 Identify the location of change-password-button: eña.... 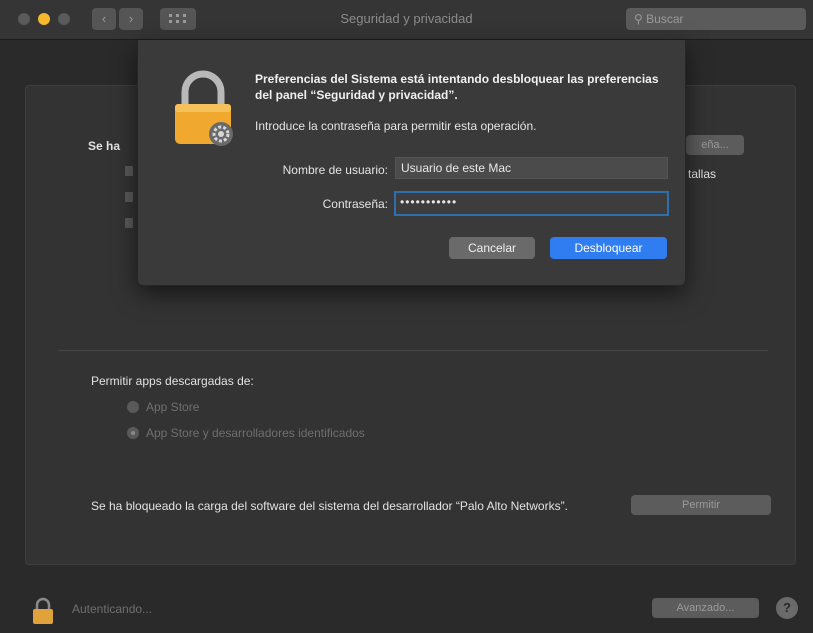
(715, 145).